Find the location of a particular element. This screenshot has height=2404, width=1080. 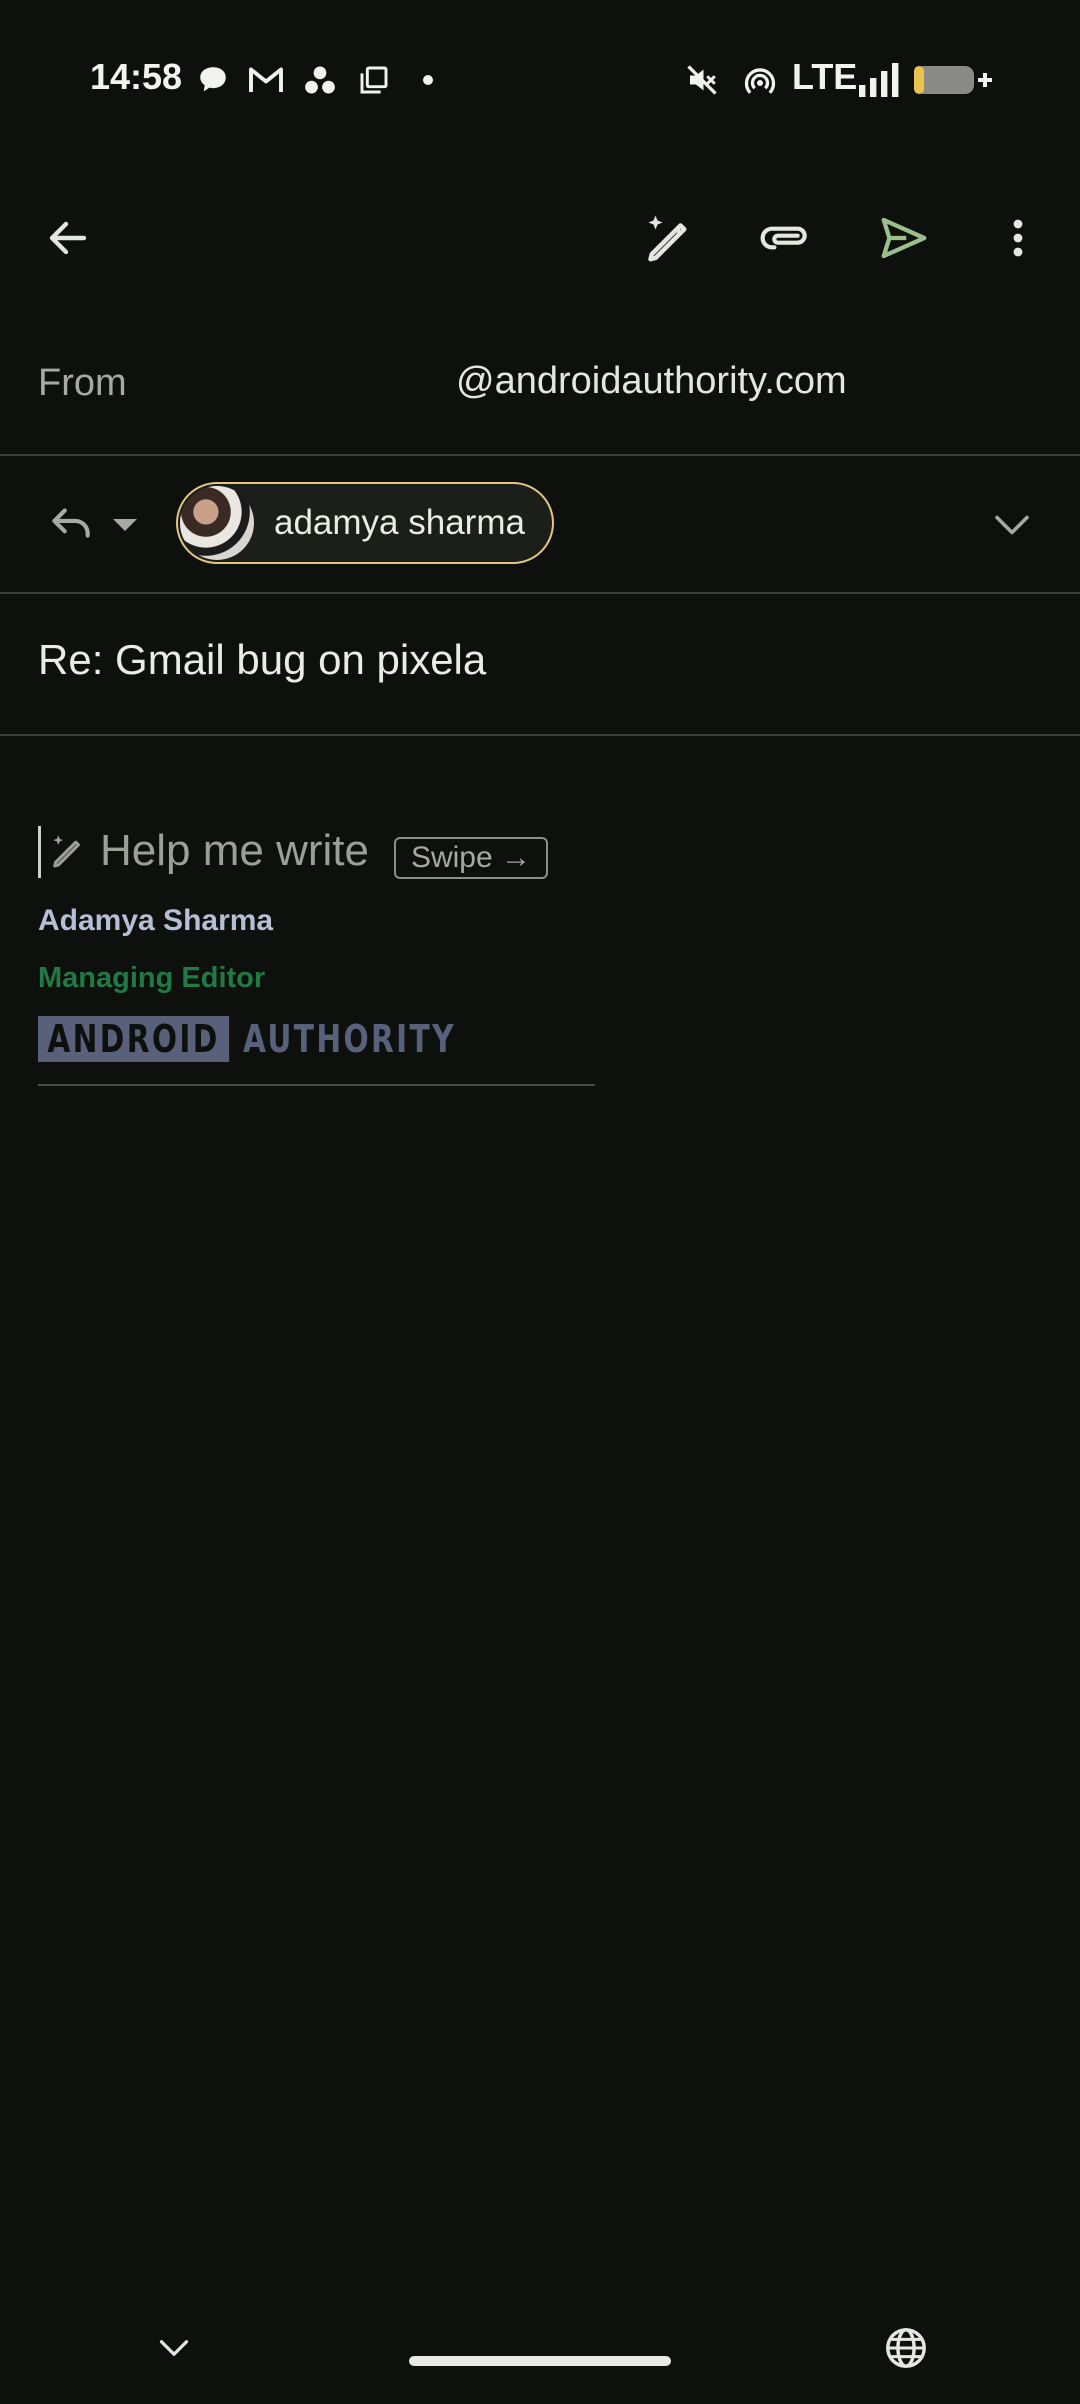

attach-icon is located at coordinates (783, 238).